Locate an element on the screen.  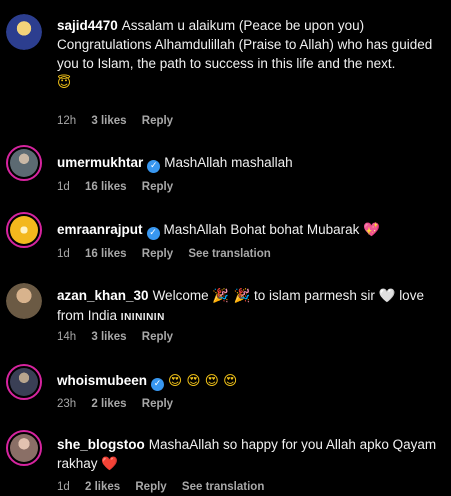
white-heart-emoji: 🤍 is located at coordinates (387, 296).